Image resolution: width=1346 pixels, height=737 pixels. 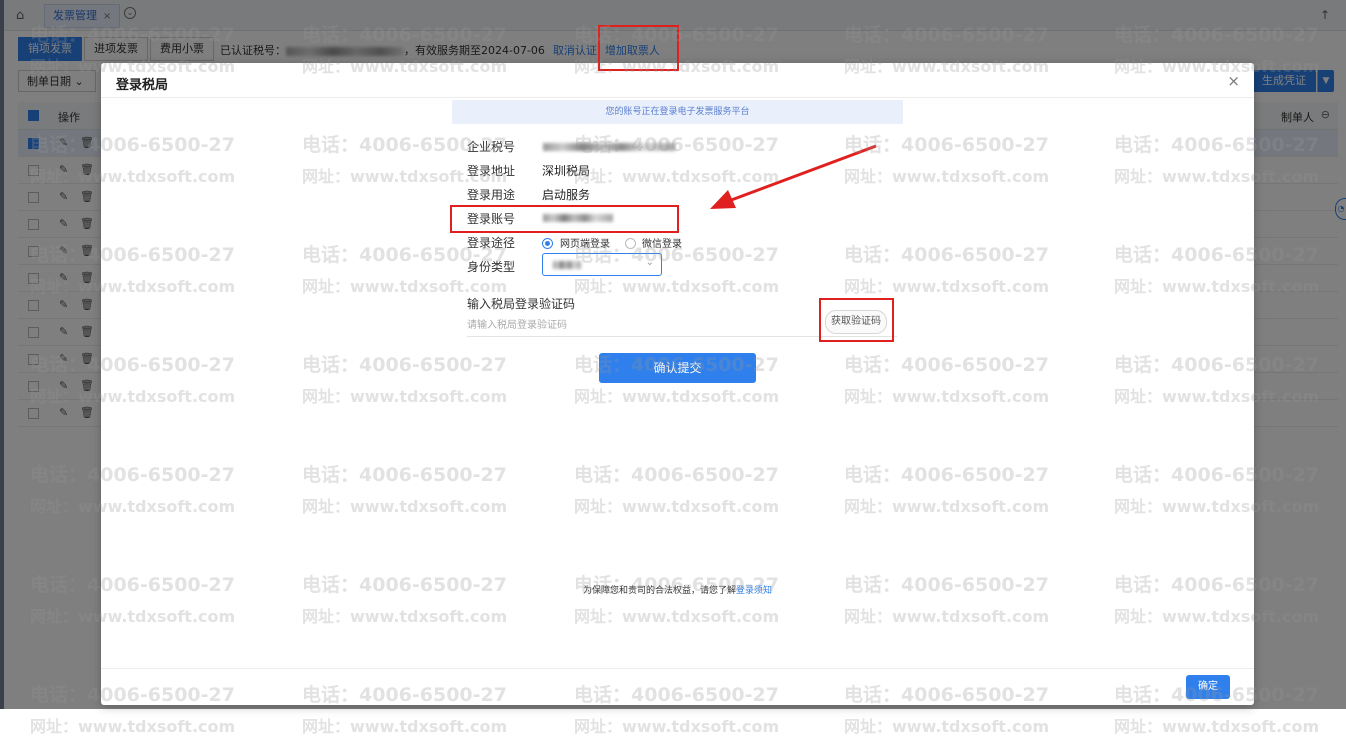 I want to click on annotation-arrow, so click(x=793, y=176).